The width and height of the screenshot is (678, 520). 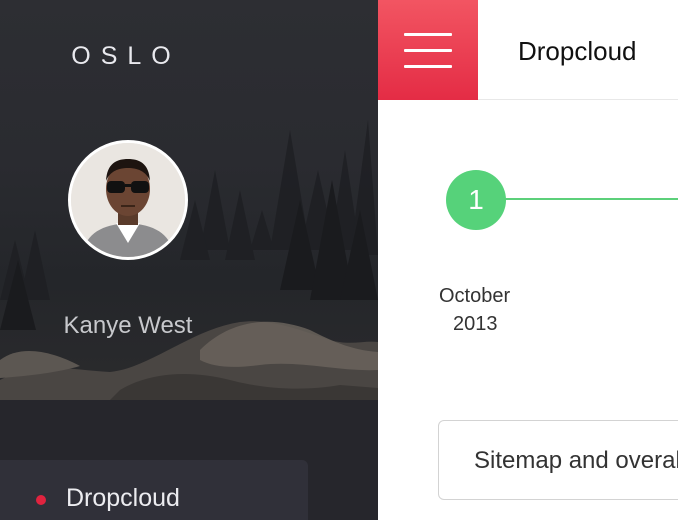 I want to click on sidebar-item-dropcloud: Dropcloud, so click(x=154, y=490).